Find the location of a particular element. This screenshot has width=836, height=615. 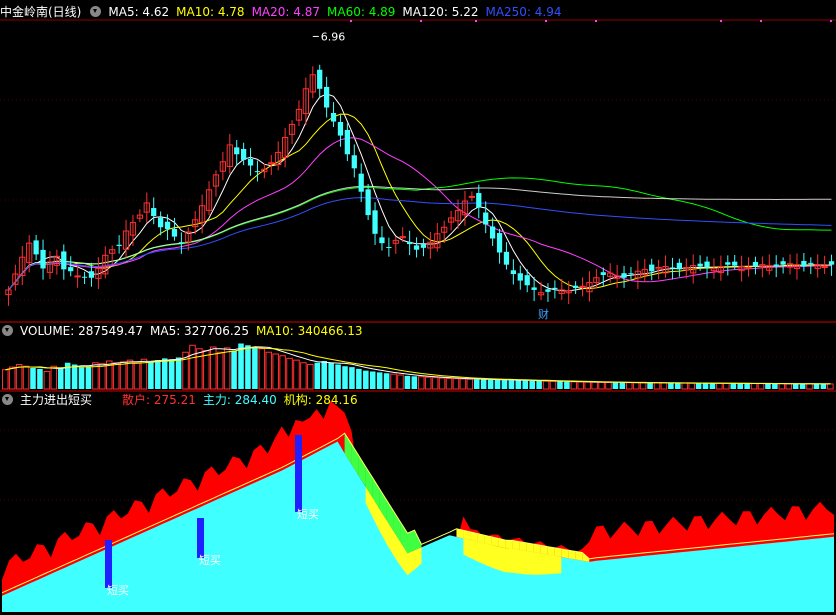

indicator-header: 主力进出短买 散户: 275.21 主力: 284.40 机构: 284.16 is located at coordinates (182, 400).